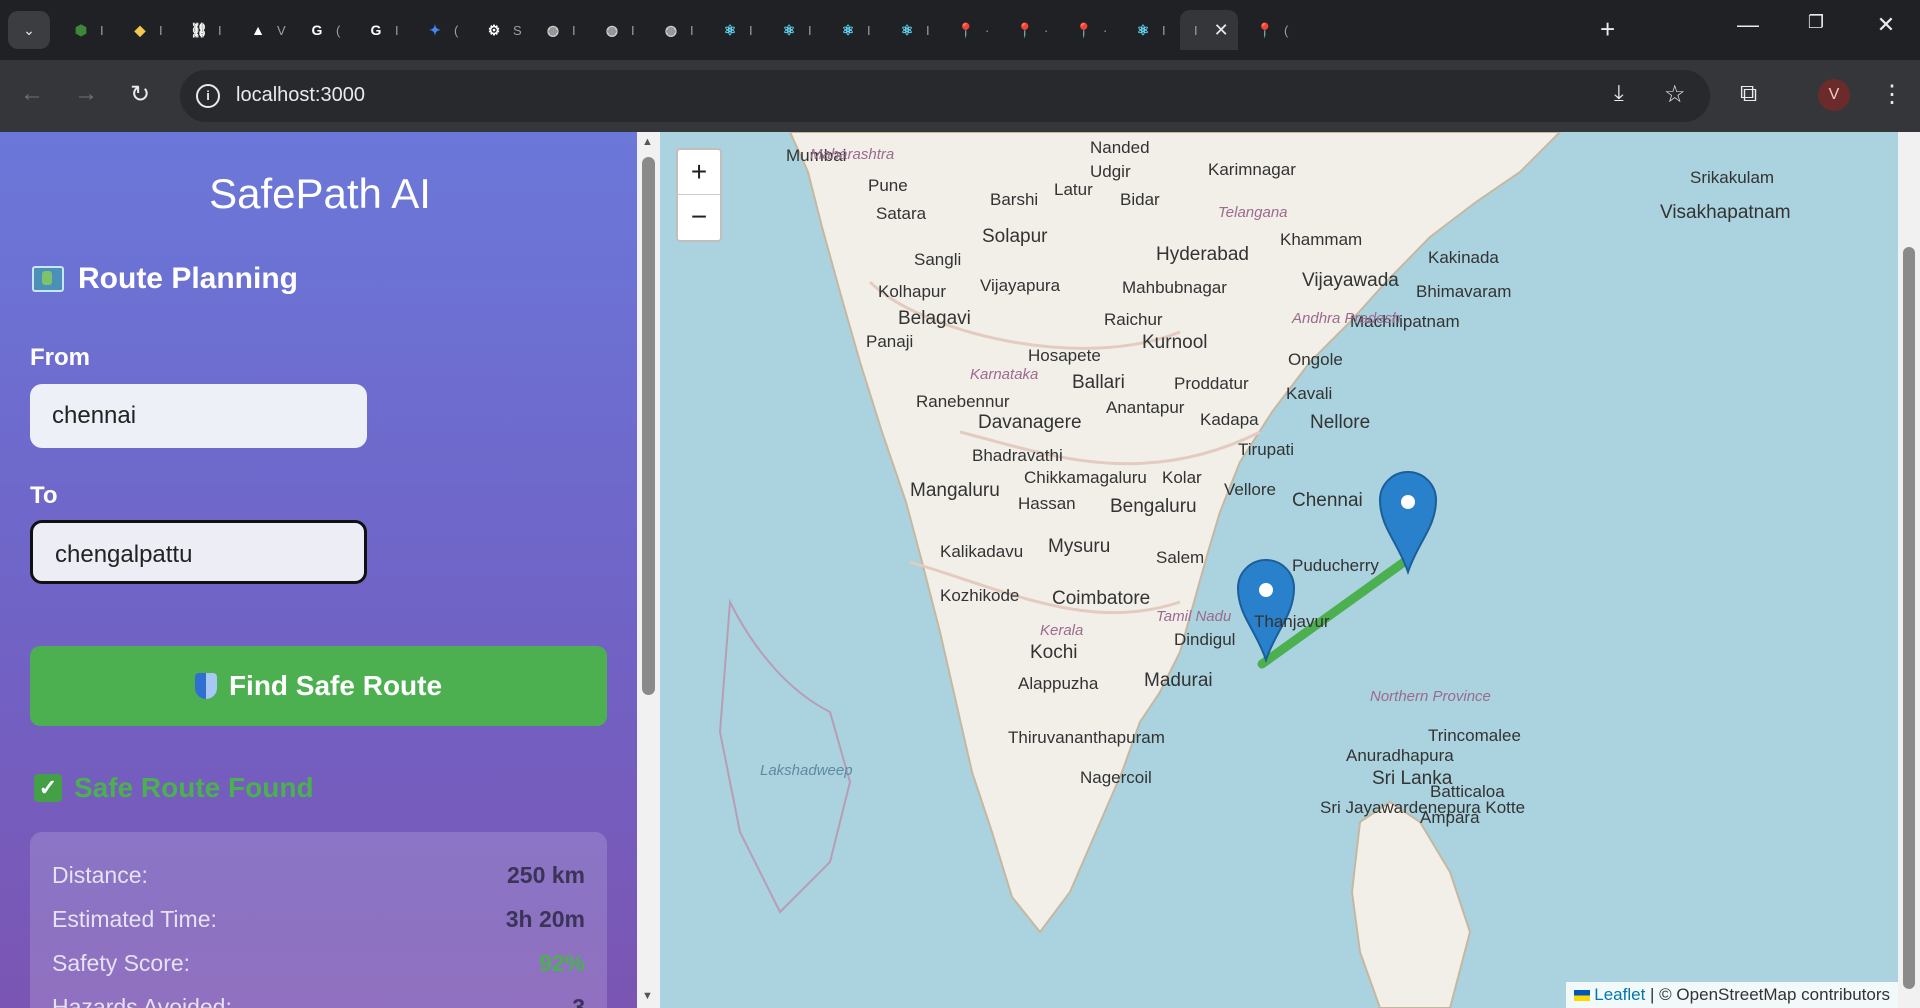  What do you see at coordinates (1411, 904) in the screenshot?
I see `sri-lanka-landmass` at bounding box center [1411, 904].